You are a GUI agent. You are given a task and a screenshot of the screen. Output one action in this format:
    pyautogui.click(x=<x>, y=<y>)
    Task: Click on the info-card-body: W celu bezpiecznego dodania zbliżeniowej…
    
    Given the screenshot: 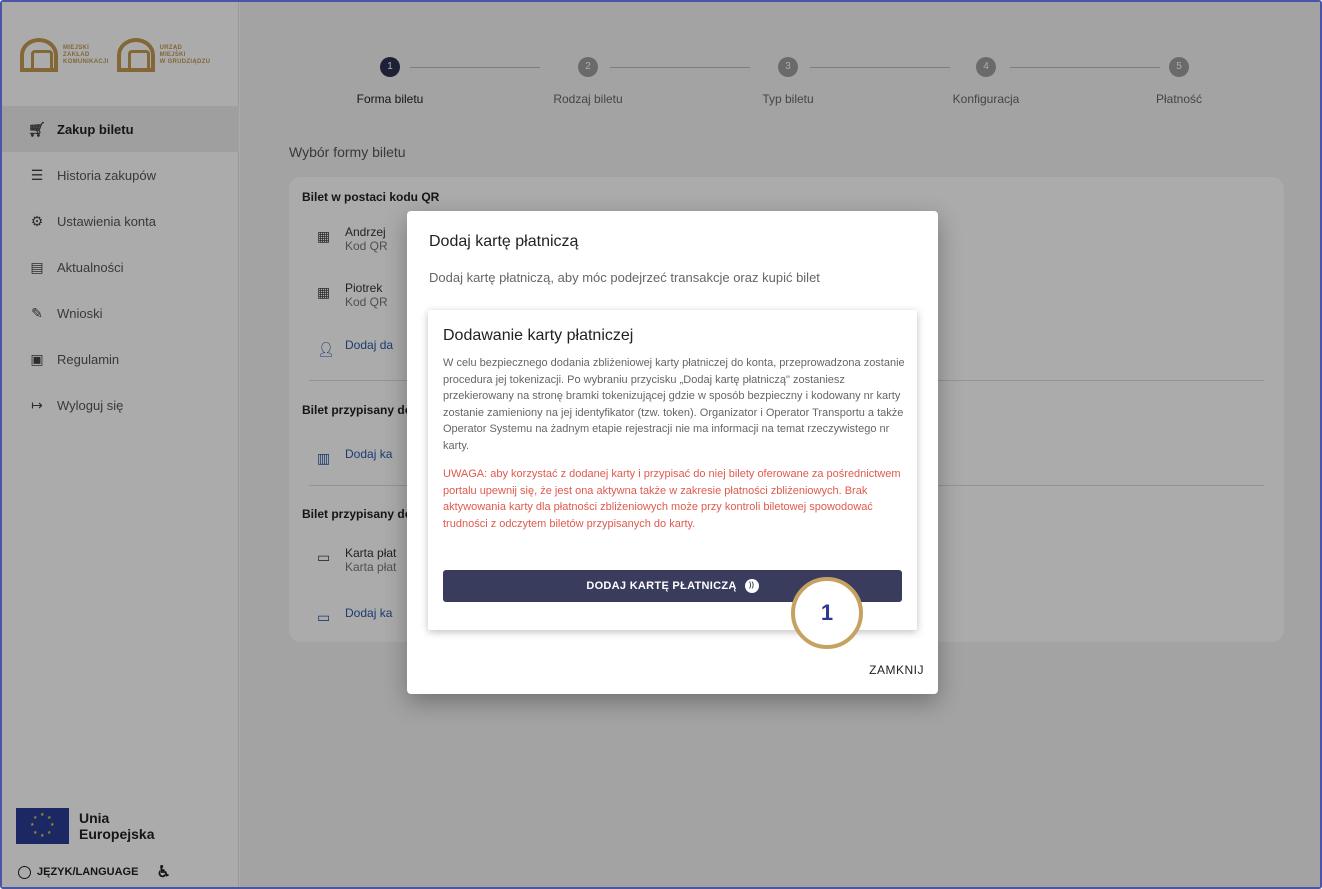 What is the action you would take?
    pyautogui.click(x=674, y=404)
    